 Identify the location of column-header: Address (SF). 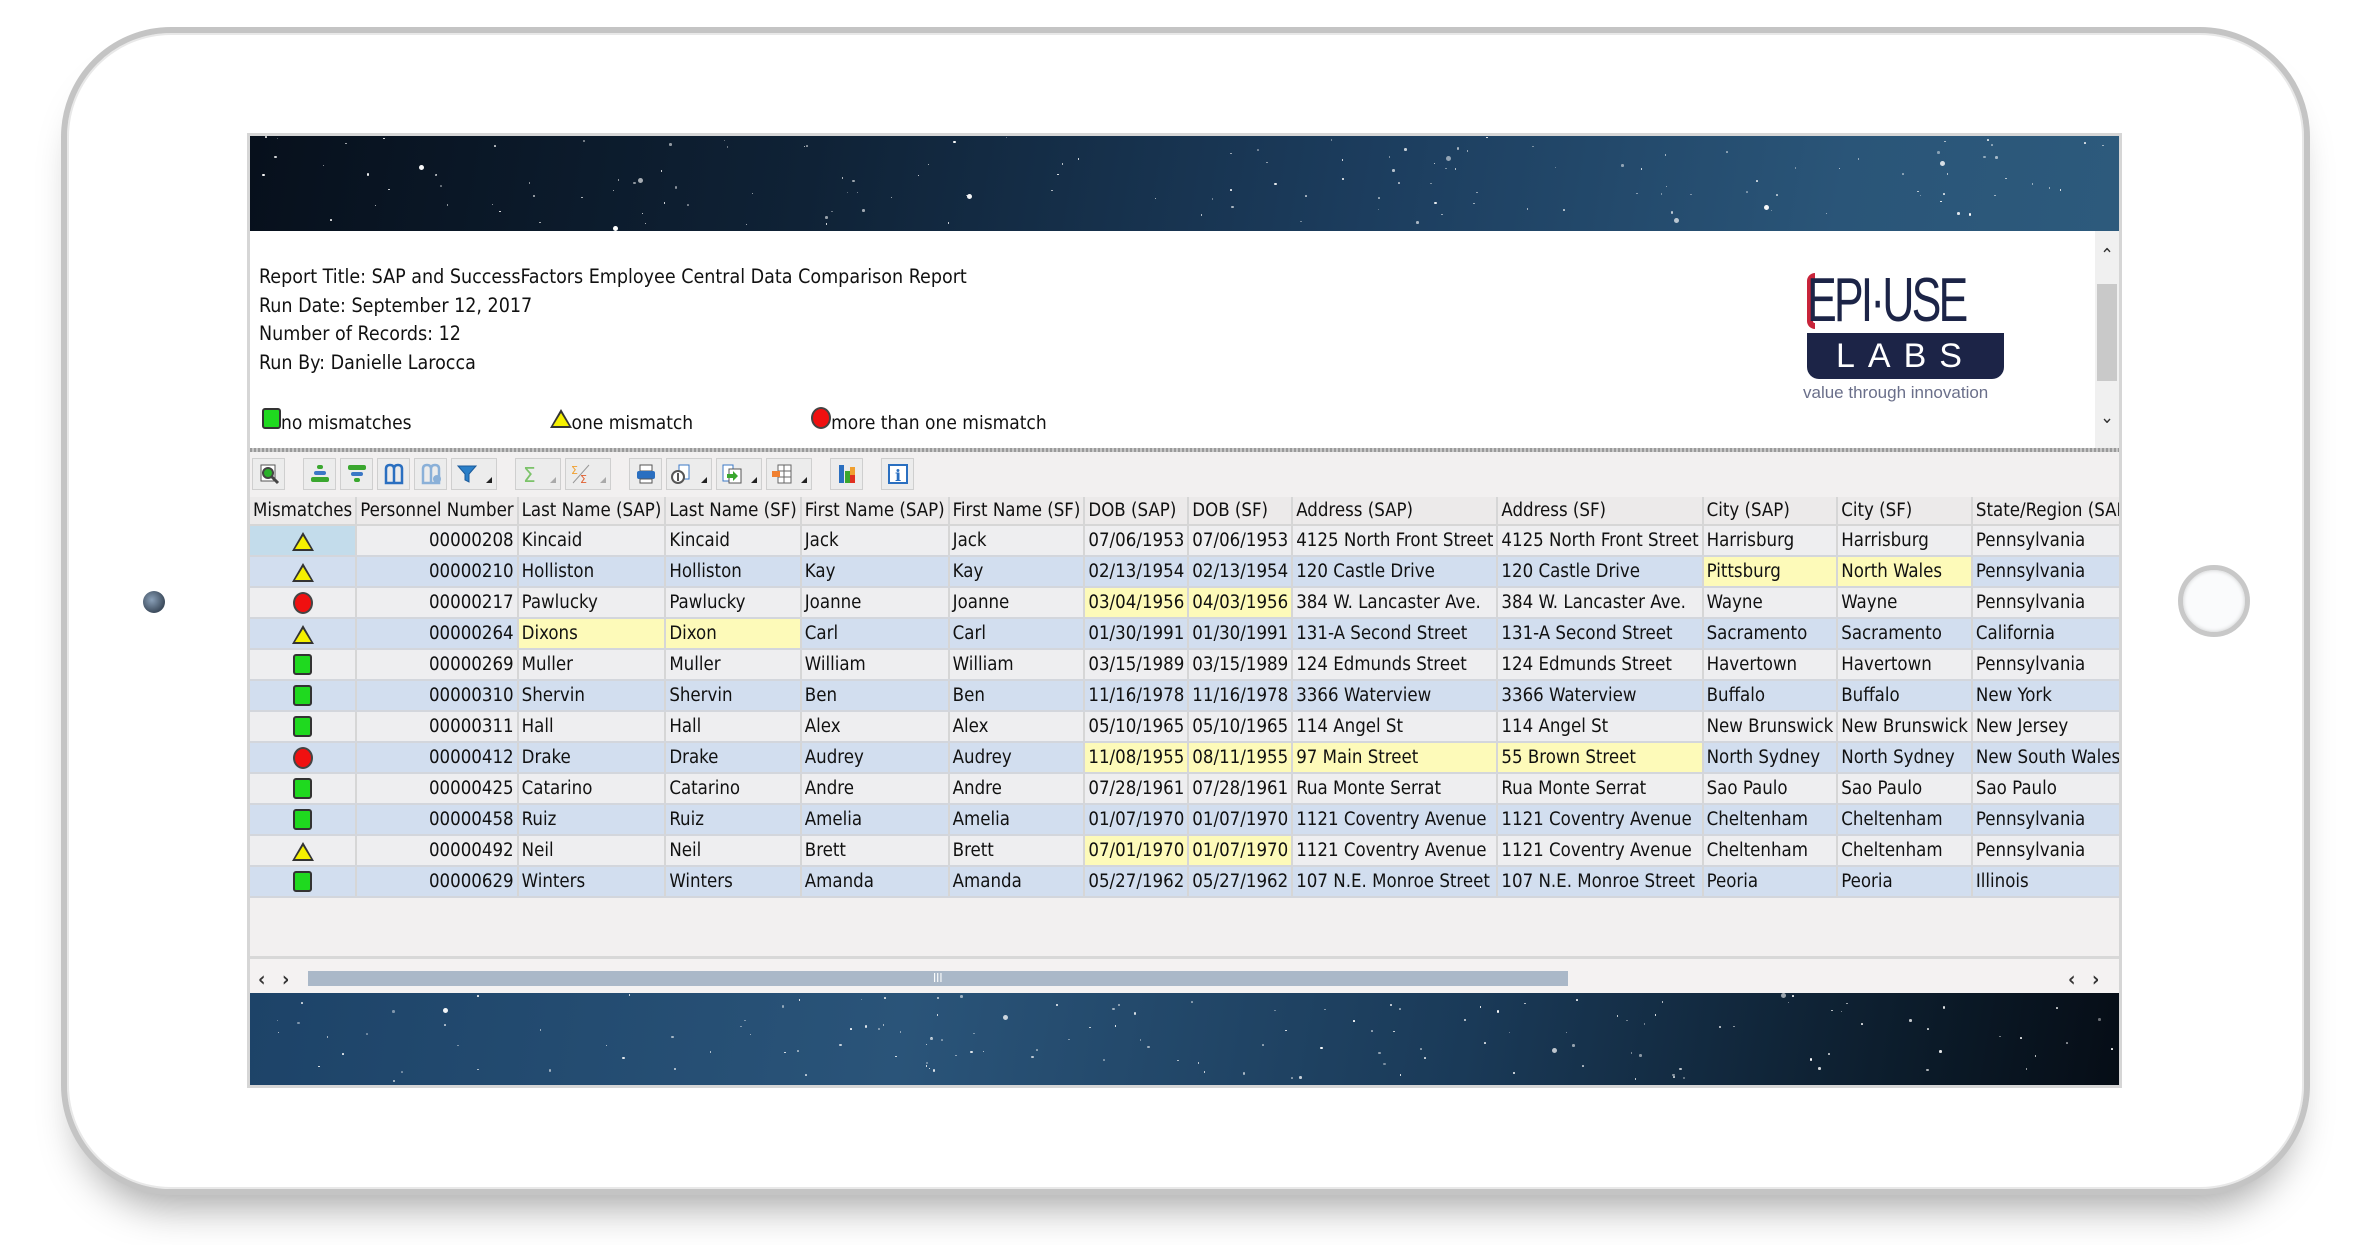
(1600, 511).